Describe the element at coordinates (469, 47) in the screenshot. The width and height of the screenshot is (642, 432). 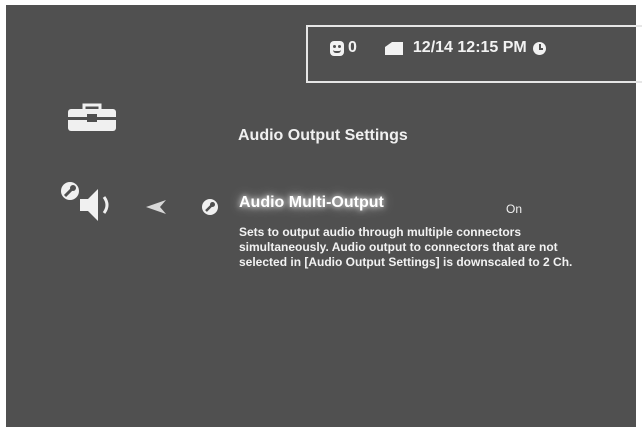
I see `datetime: 12/14 12:15 PM` at that location.